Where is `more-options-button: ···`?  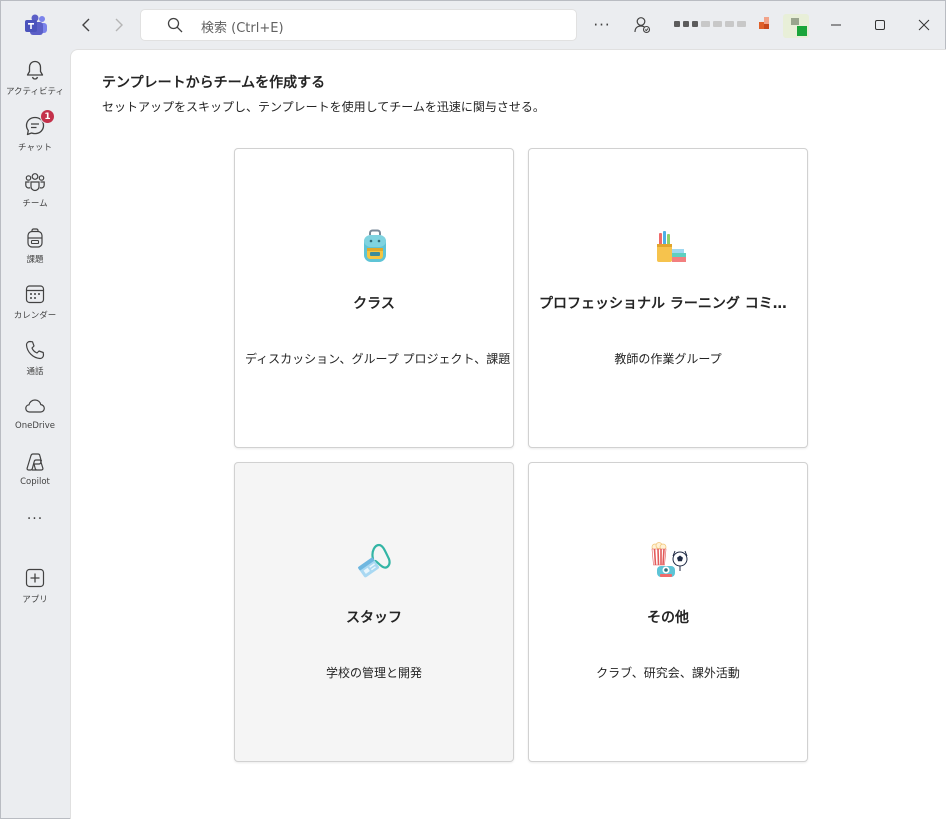 more-options-button: ··· is located at coordinates (602, 25).